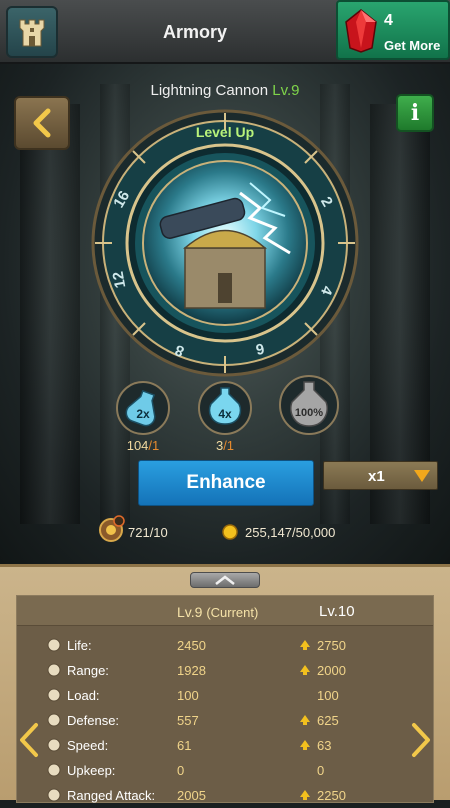 The image size is (450, 808). What do you see at coordinates (54, 770) in the screenshot?
I see `upkeep-icon` at bounding box center [54, 770].